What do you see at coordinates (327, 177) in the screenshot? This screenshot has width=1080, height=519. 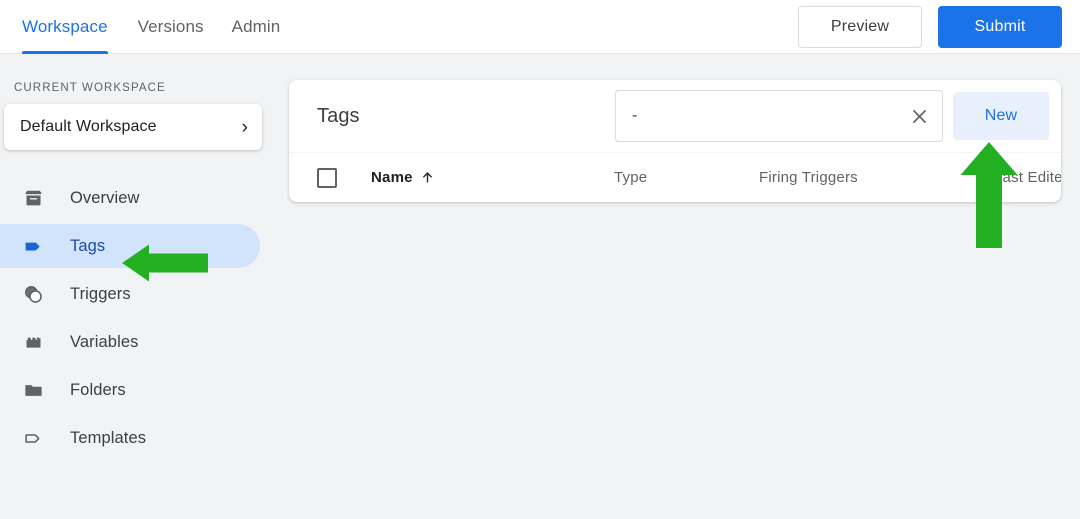 I see `select-all-checkbox` at bounding box center [327, 177].